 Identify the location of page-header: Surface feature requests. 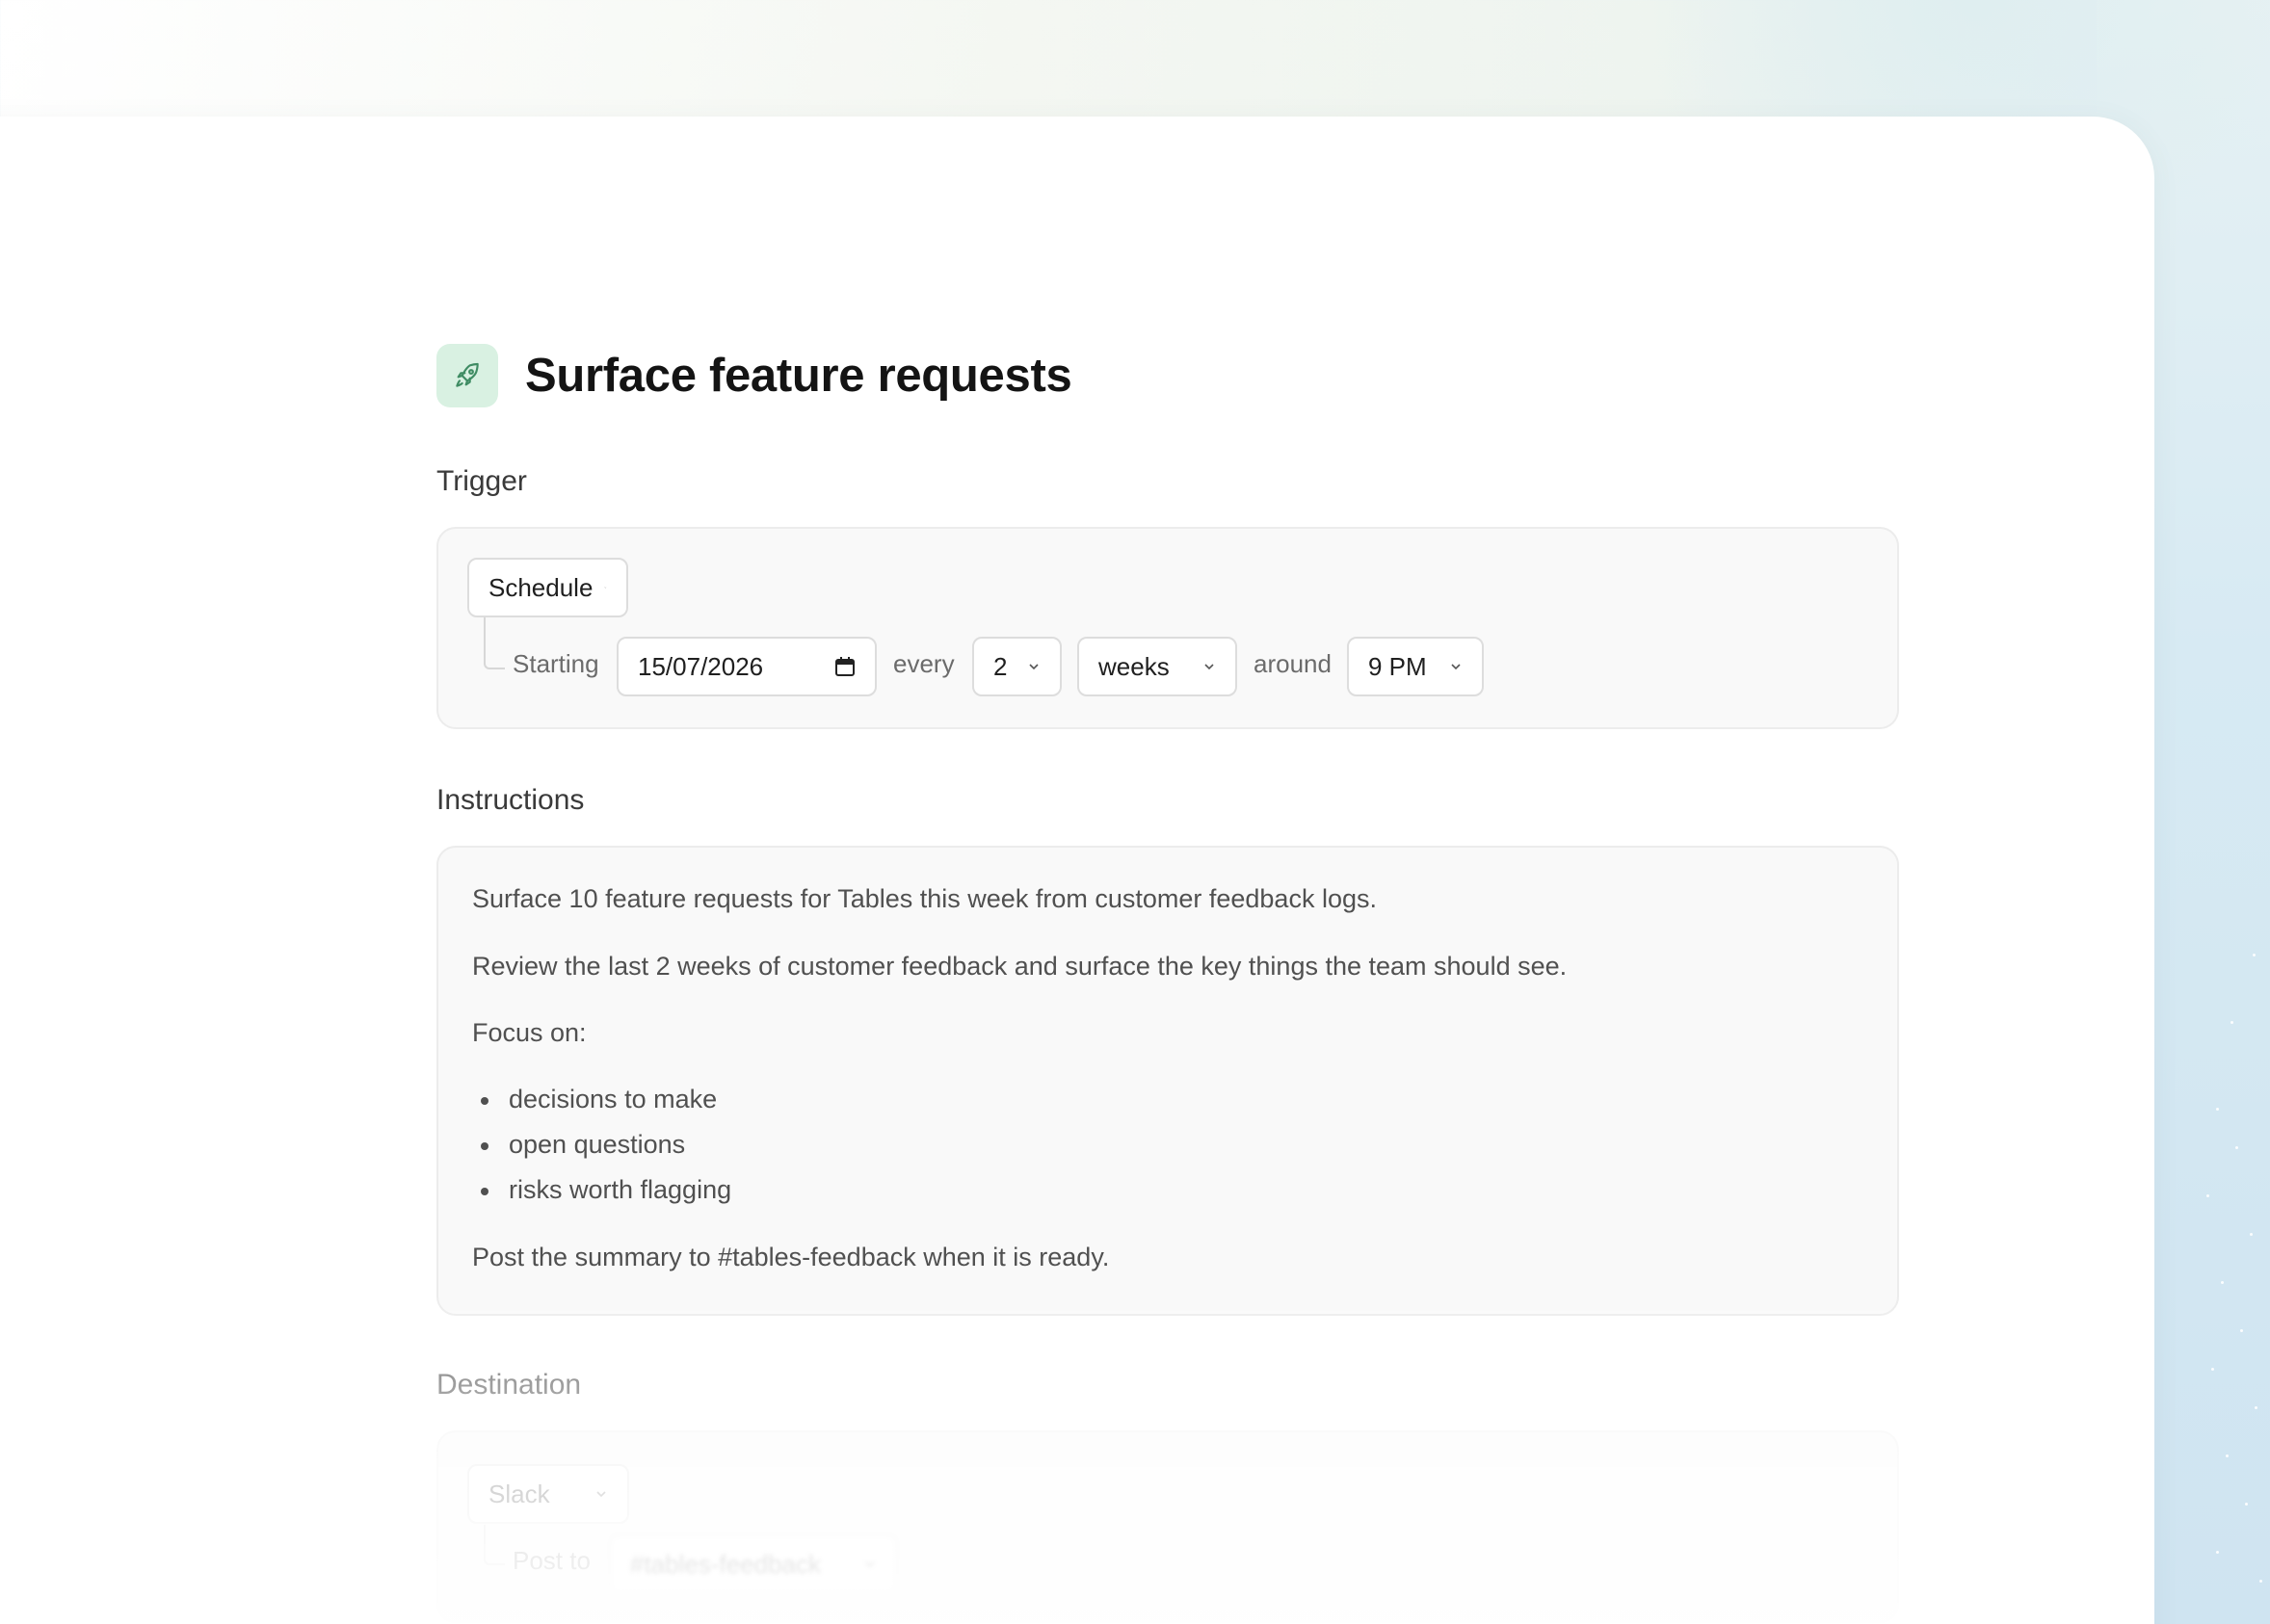
(1168, 375).